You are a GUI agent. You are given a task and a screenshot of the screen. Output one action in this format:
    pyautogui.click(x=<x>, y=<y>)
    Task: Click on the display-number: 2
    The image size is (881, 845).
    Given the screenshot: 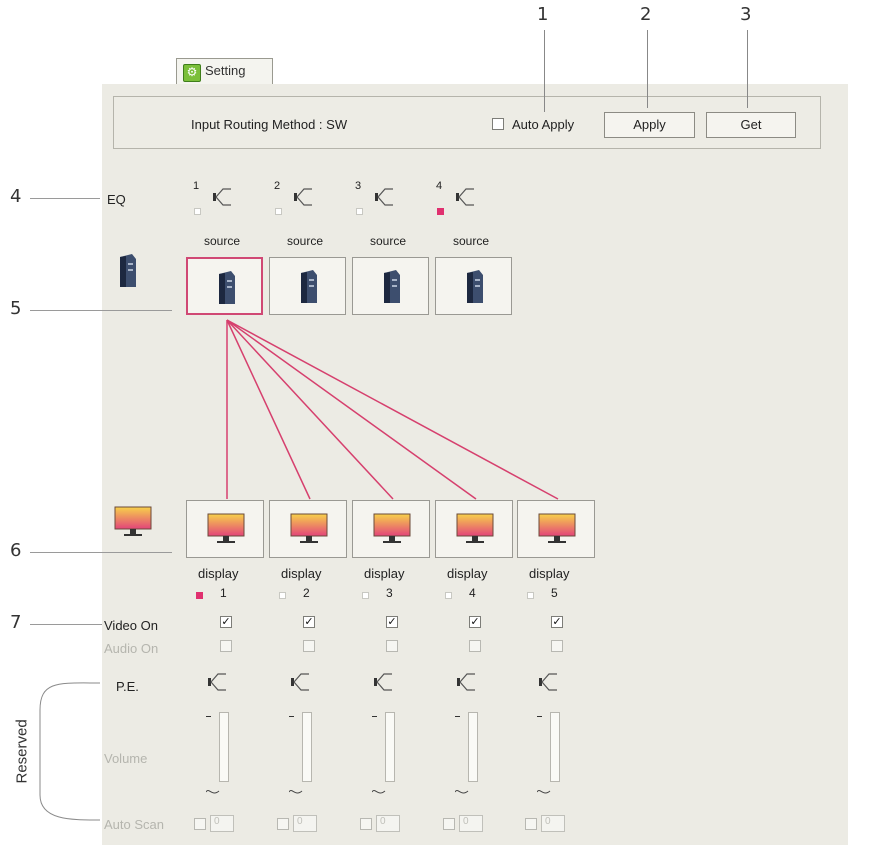 What is the action you would take?
    pyautogui.click(x=306, y=593)
    